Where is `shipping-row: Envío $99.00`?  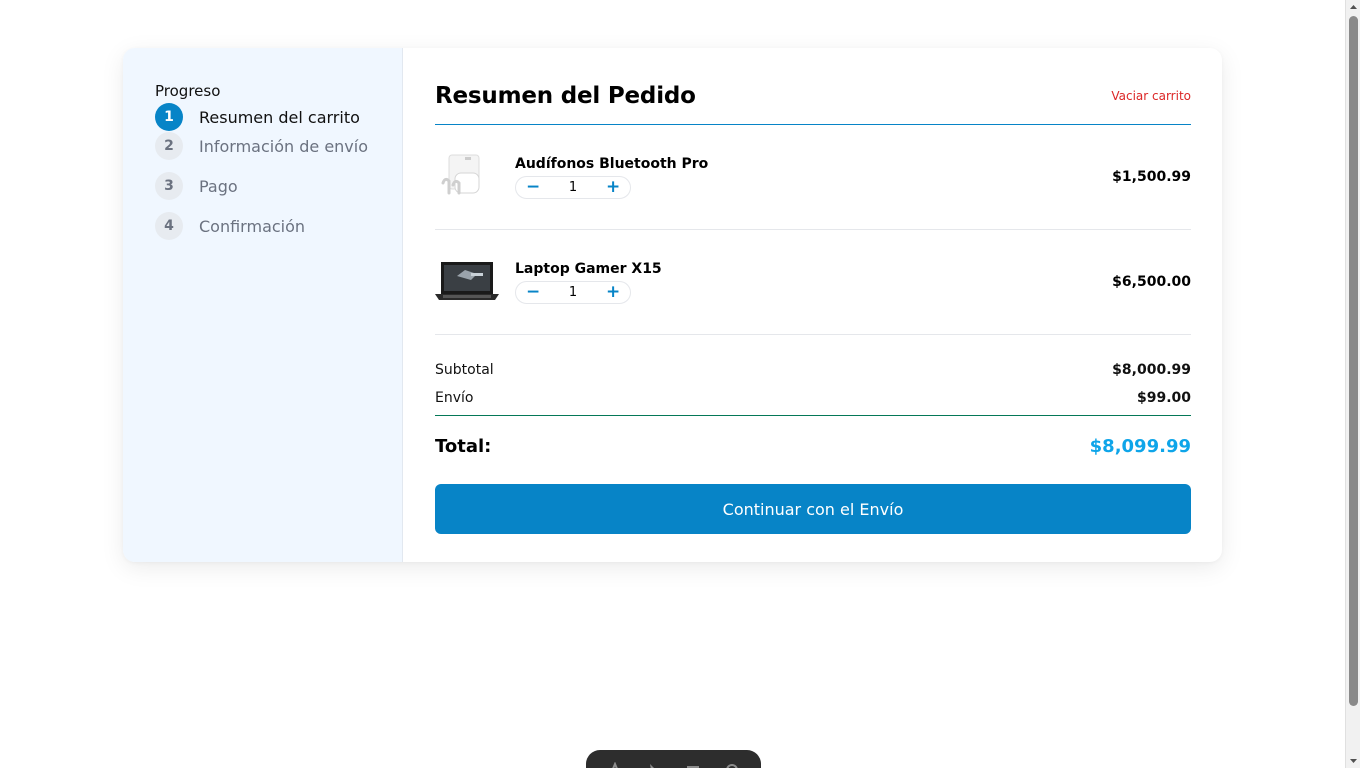 shipping-row: Envío $99.00 is located at coordinates (813, 398).